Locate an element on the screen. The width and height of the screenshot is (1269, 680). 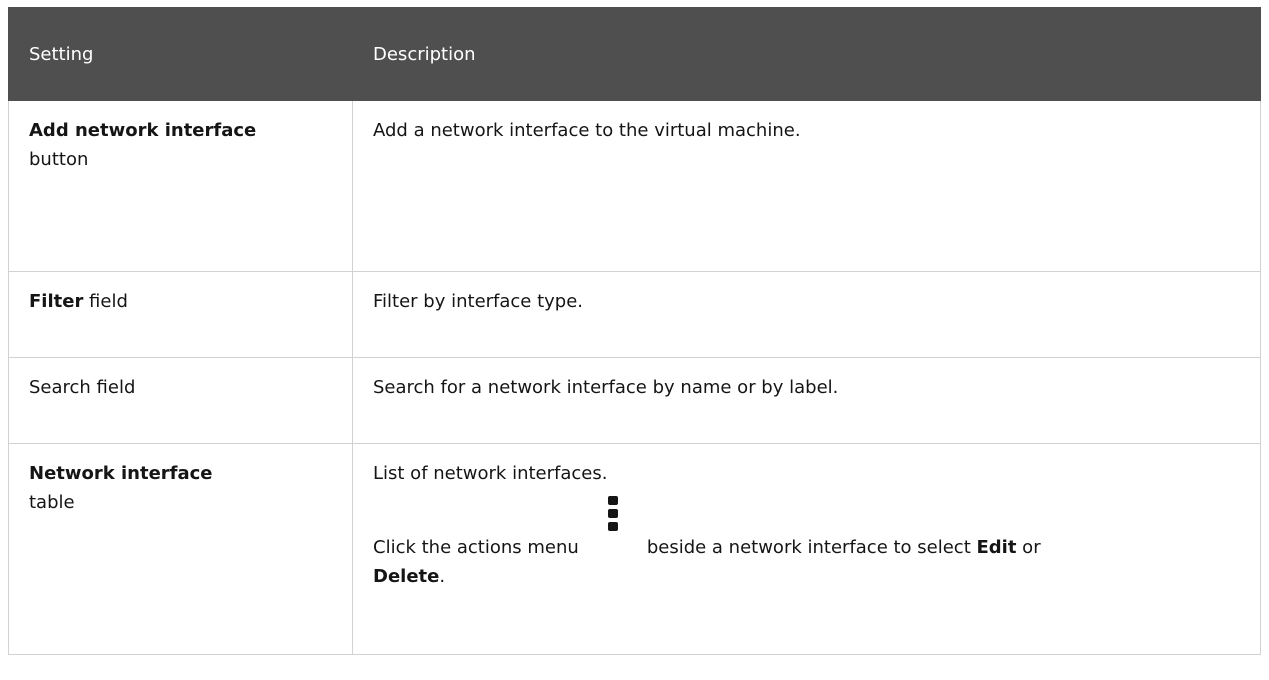
table-header-row: Setting Description is located at coordinates (634, 54).